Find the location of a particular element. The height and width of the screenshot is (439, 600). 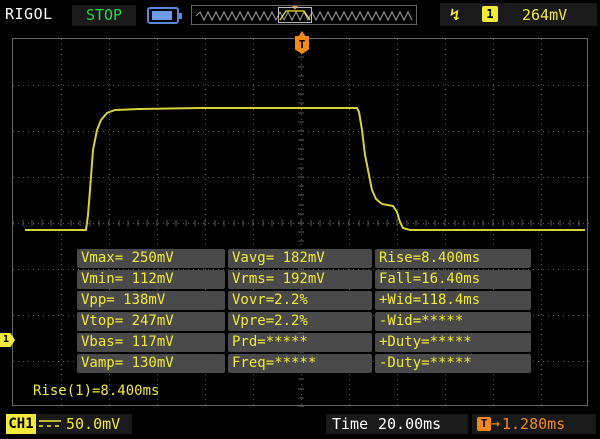

measurement-cell-a: Vbas= 117mV is located at coordinates (151, 342).